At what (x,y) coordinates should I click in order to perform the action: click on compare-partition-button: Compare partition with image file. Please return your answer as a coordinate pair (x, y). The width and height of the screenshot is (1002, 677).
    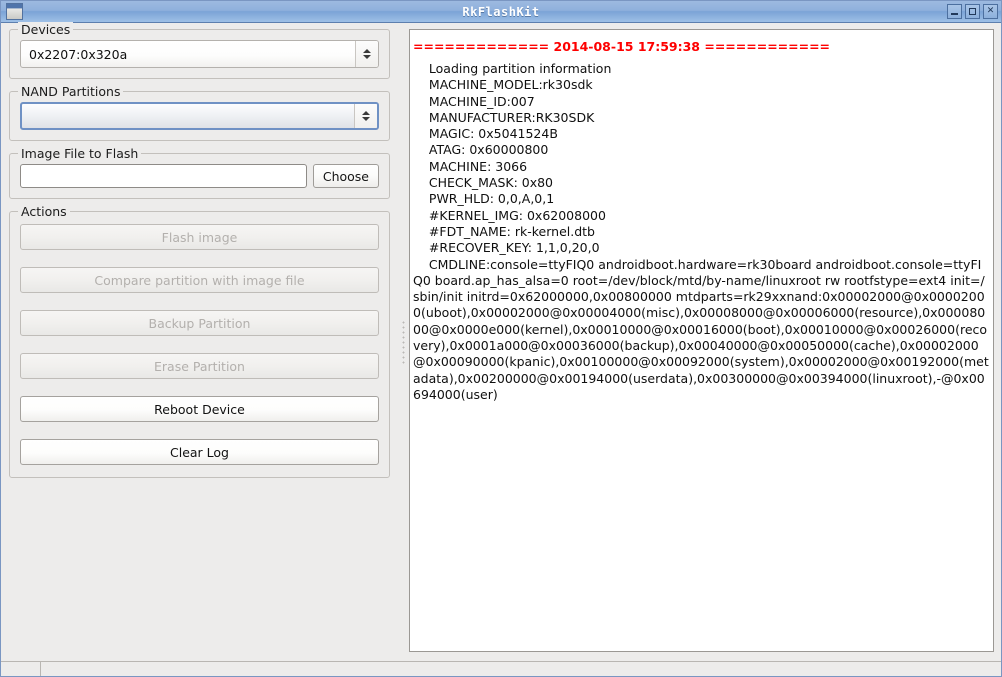
    Looking at the image, I should click on (199, 280).